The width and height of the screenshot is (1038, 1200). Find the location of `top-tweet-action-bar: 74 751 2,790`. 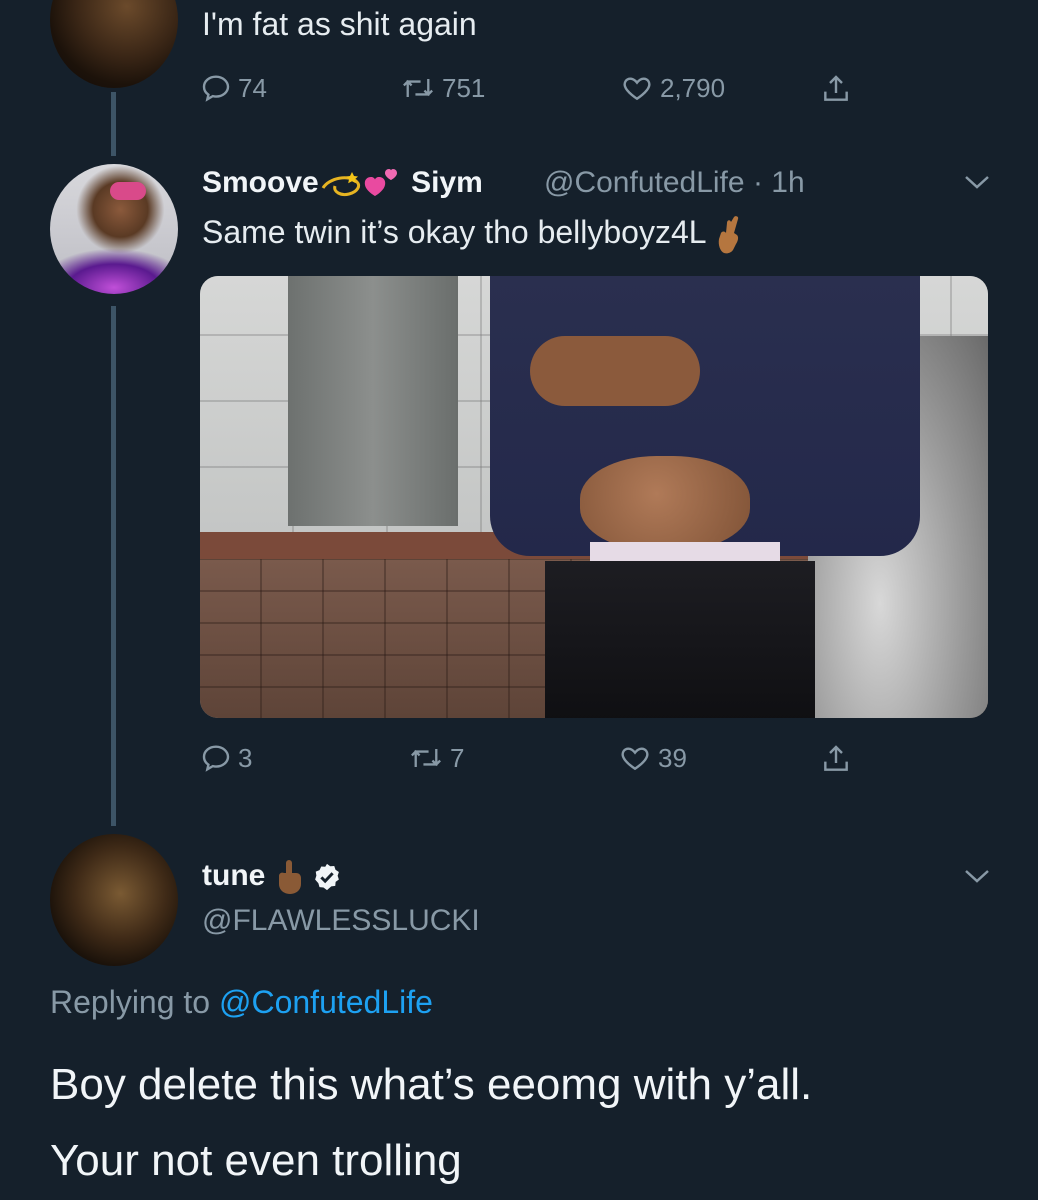

top-tweet-action-bar: 74 751 2,790 is located at coordinates (530, 92).